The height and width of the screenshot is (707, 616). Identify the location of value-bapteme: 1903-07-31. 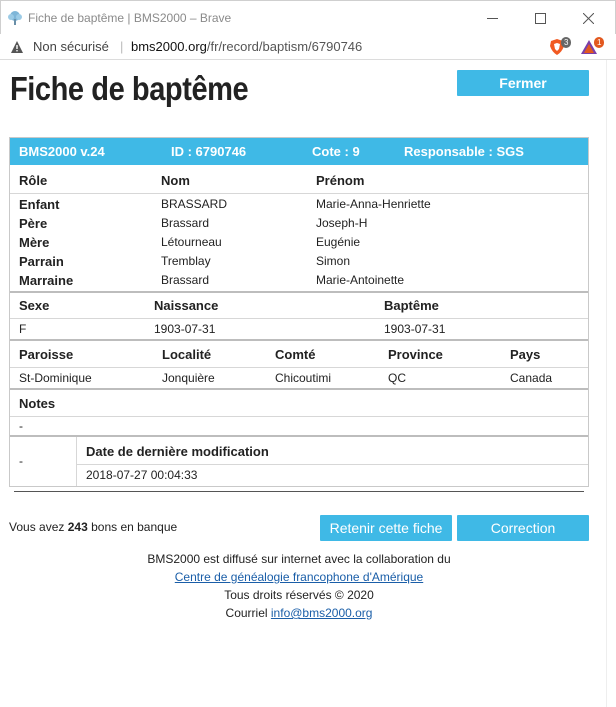
(415, 329).